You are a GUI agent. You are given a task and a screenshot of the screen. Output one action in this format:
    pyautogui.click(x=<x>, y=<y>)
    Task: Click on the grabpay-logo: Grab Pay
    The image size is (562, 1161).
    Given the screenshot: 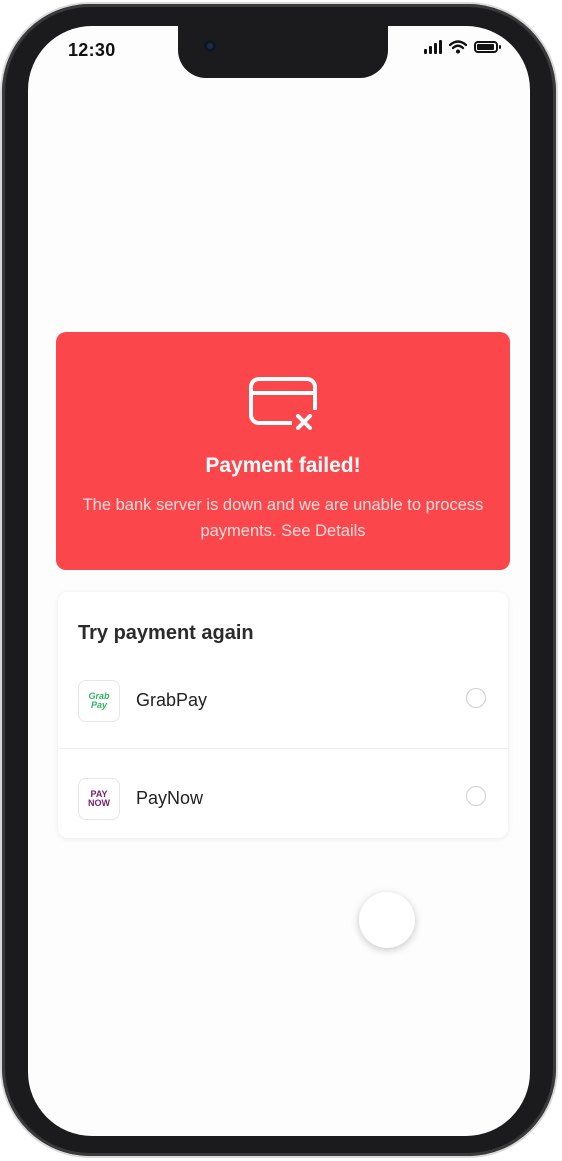 What is the action you would take?
    pyautogui.click(x=99, y=701)
    